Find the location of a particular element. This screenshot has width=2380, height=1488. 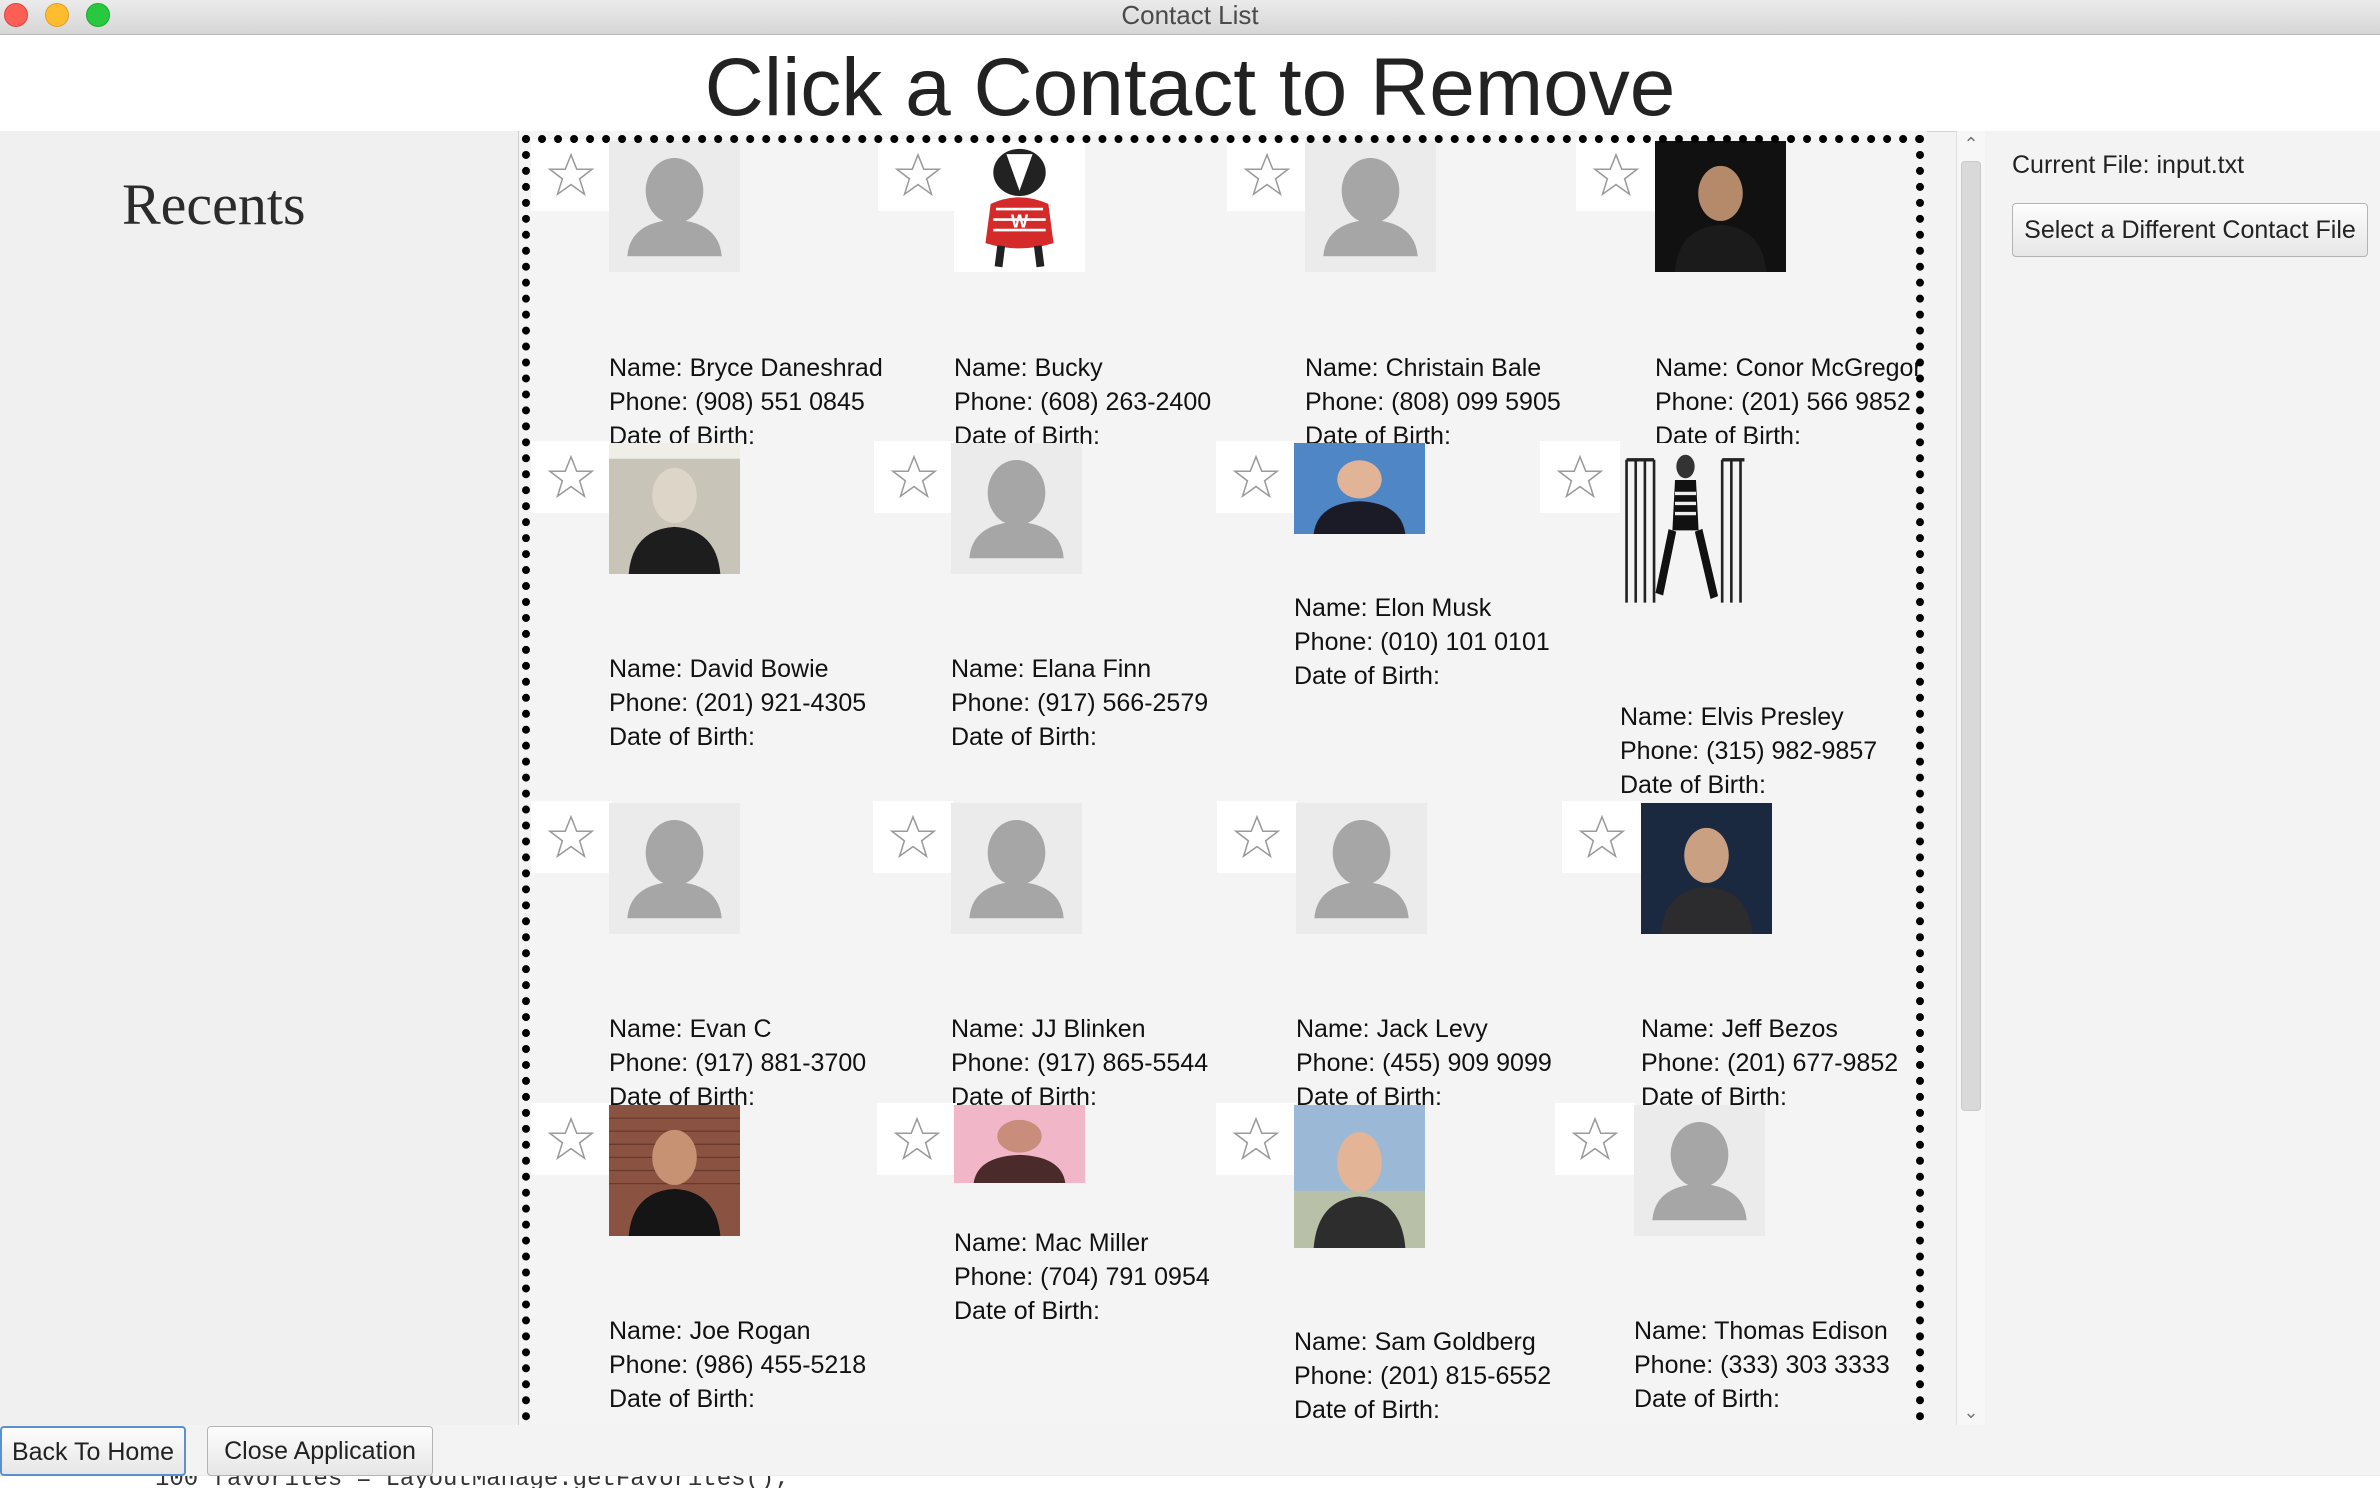

grid-scrollbar: ⌃ ⌄ is located at coordinates (1970, 778).